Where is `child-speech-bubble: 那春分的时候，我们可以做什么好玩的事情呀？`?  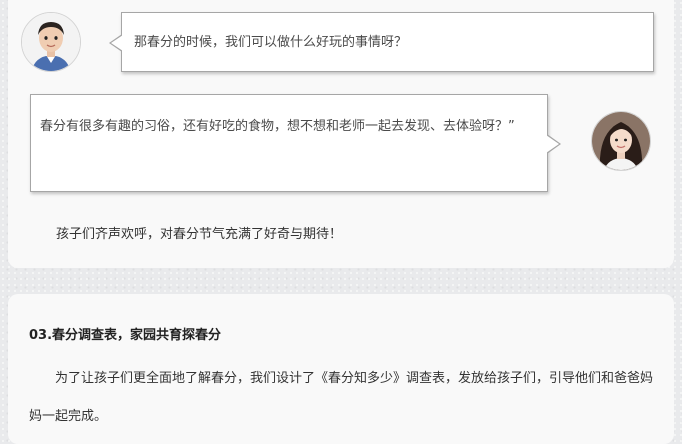
child-speech-bubble: 那春分的时候，我们可以做什么好玩的事情呀？ is located at coordinates (381, 42).